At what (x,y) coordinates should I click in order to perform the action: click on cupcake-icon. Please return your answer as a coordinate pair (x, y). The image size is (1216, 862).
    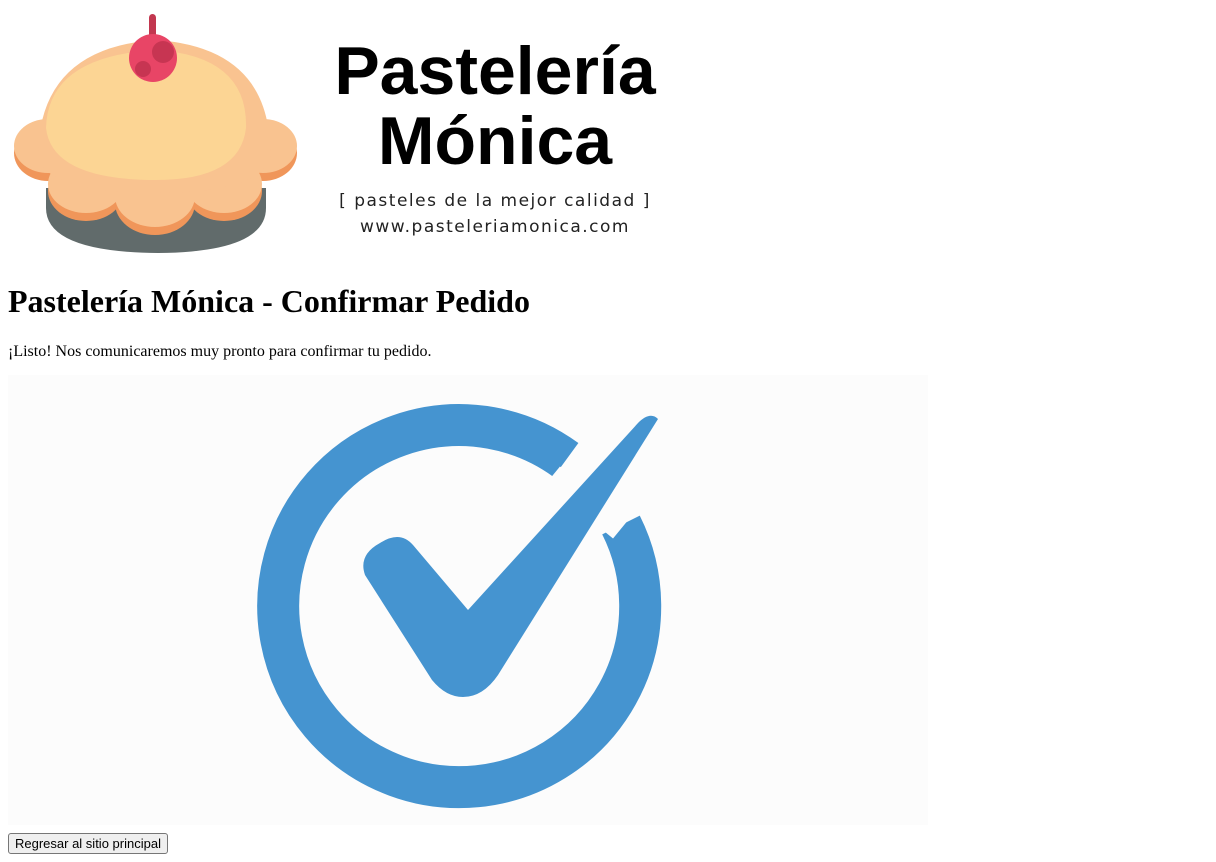
    Looking at the image, I should click on (155, 133).